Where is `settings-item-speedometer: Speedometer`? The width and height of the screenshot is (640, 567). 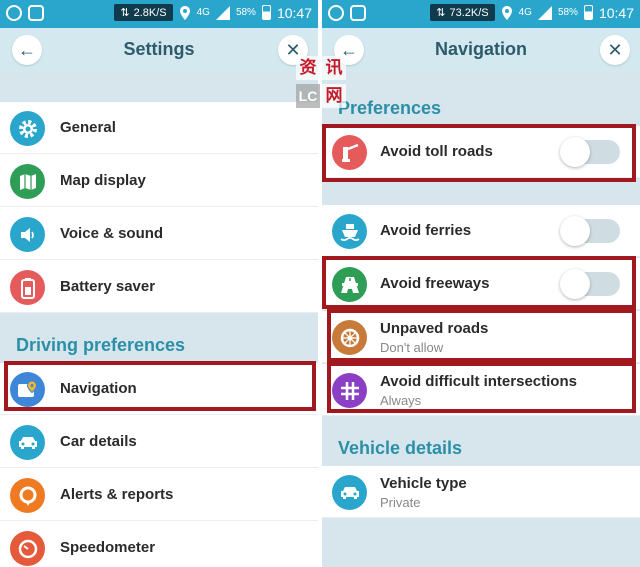 settings-item-speedometer: Speedometer is located at coordinates (159, 544).